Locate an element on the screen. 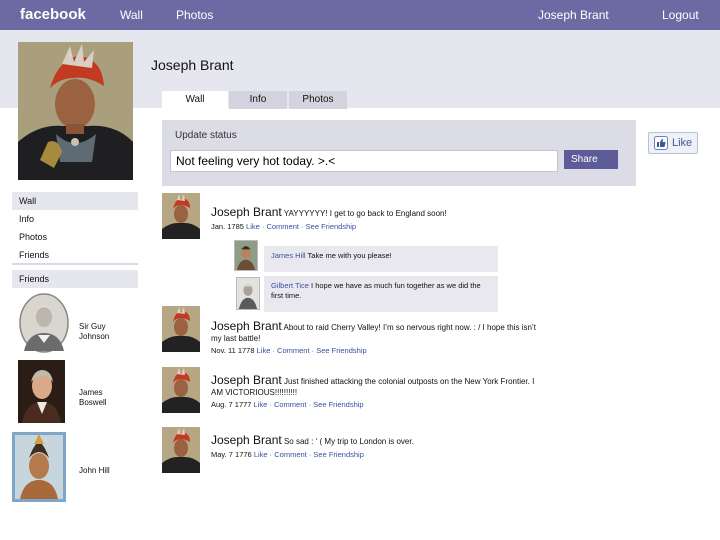  logout-link: Logout is located at coordinates (680, 15).